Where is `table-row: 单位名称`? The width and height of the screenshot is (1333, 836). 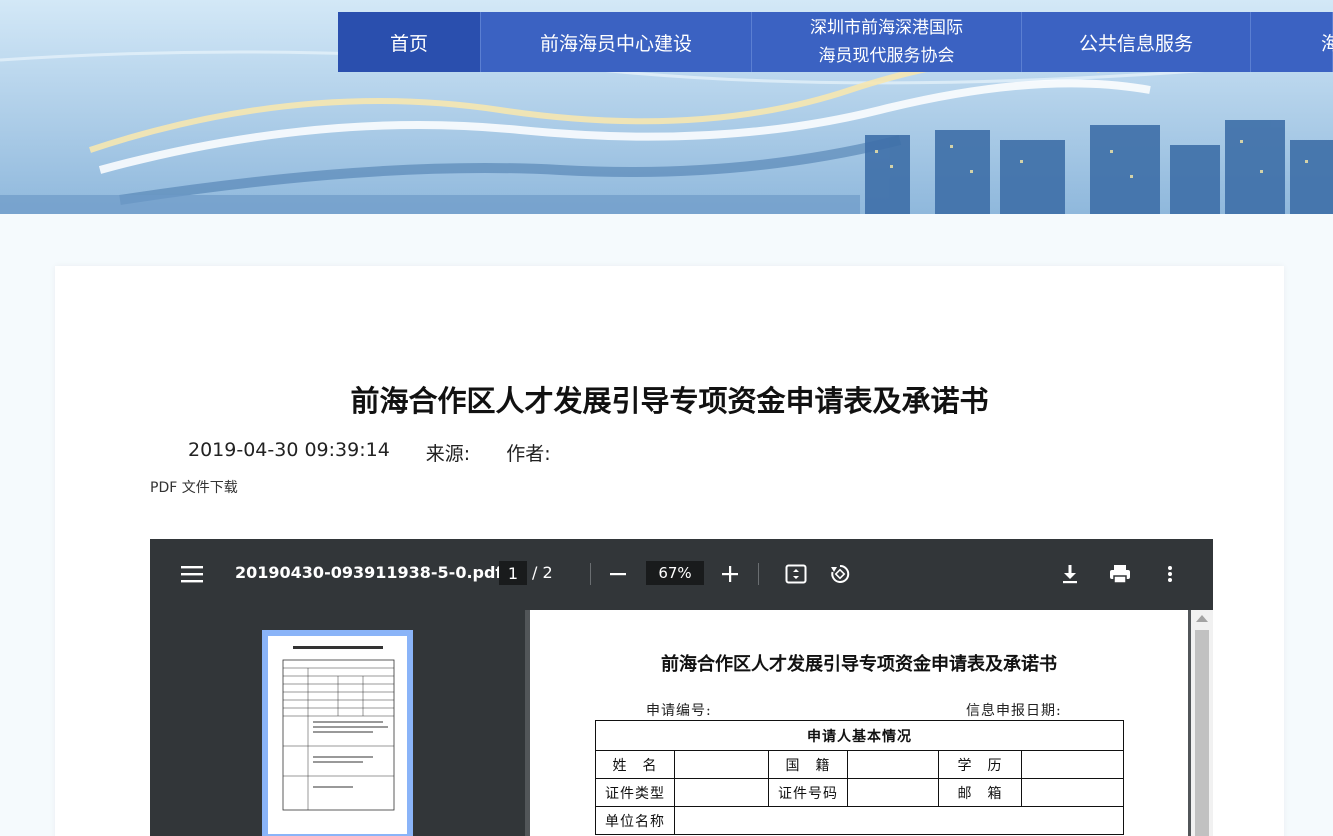
table-row: 单位名称 is located at coordinates (859, 820).